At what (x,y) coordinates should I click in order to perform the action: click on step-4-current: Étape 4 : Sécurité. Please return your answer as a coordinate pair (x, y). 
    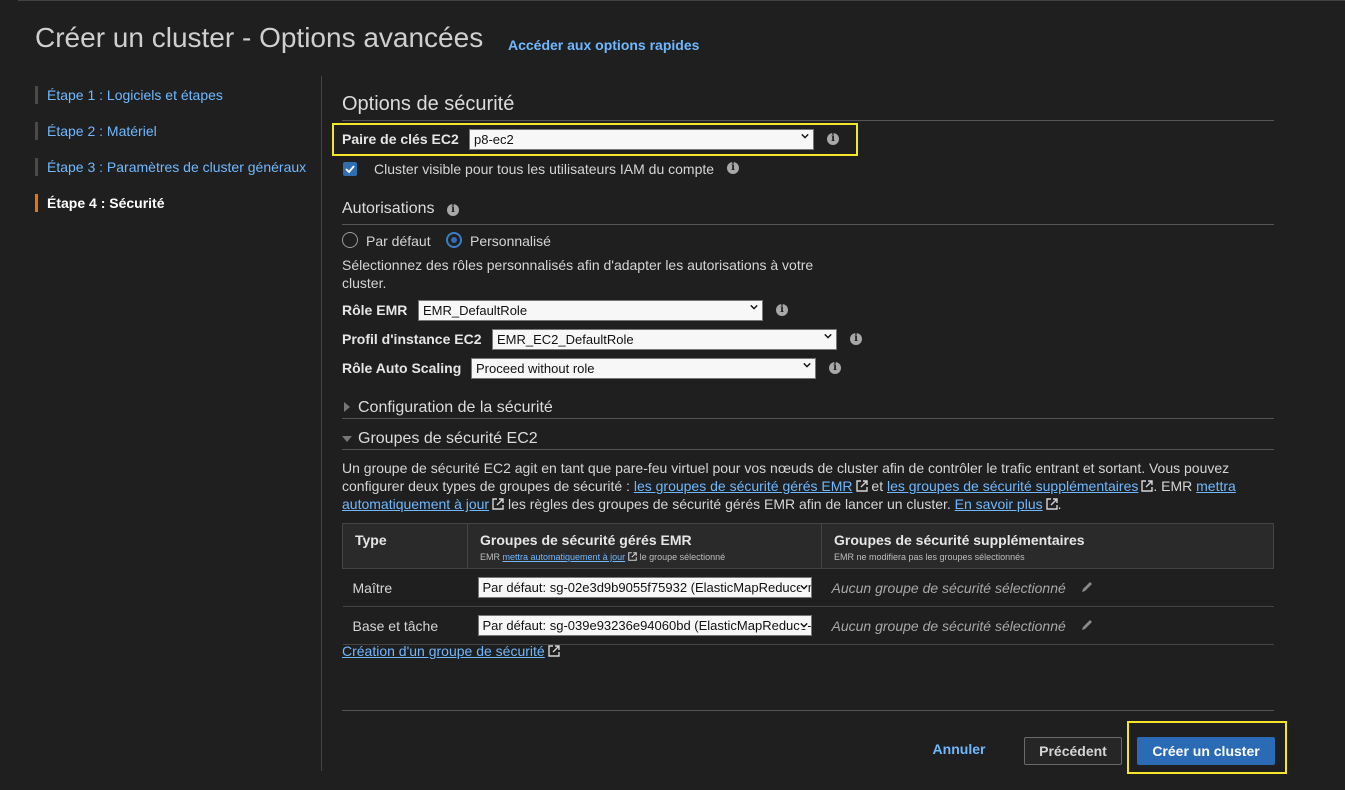
    Looking at the image, I should click on (180, 203).